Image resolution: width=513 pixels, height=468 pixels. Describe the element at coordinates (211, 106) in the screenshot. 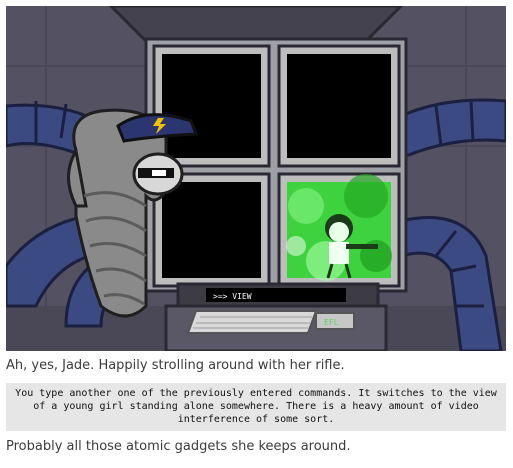

I see `screen-top-left` at that location.